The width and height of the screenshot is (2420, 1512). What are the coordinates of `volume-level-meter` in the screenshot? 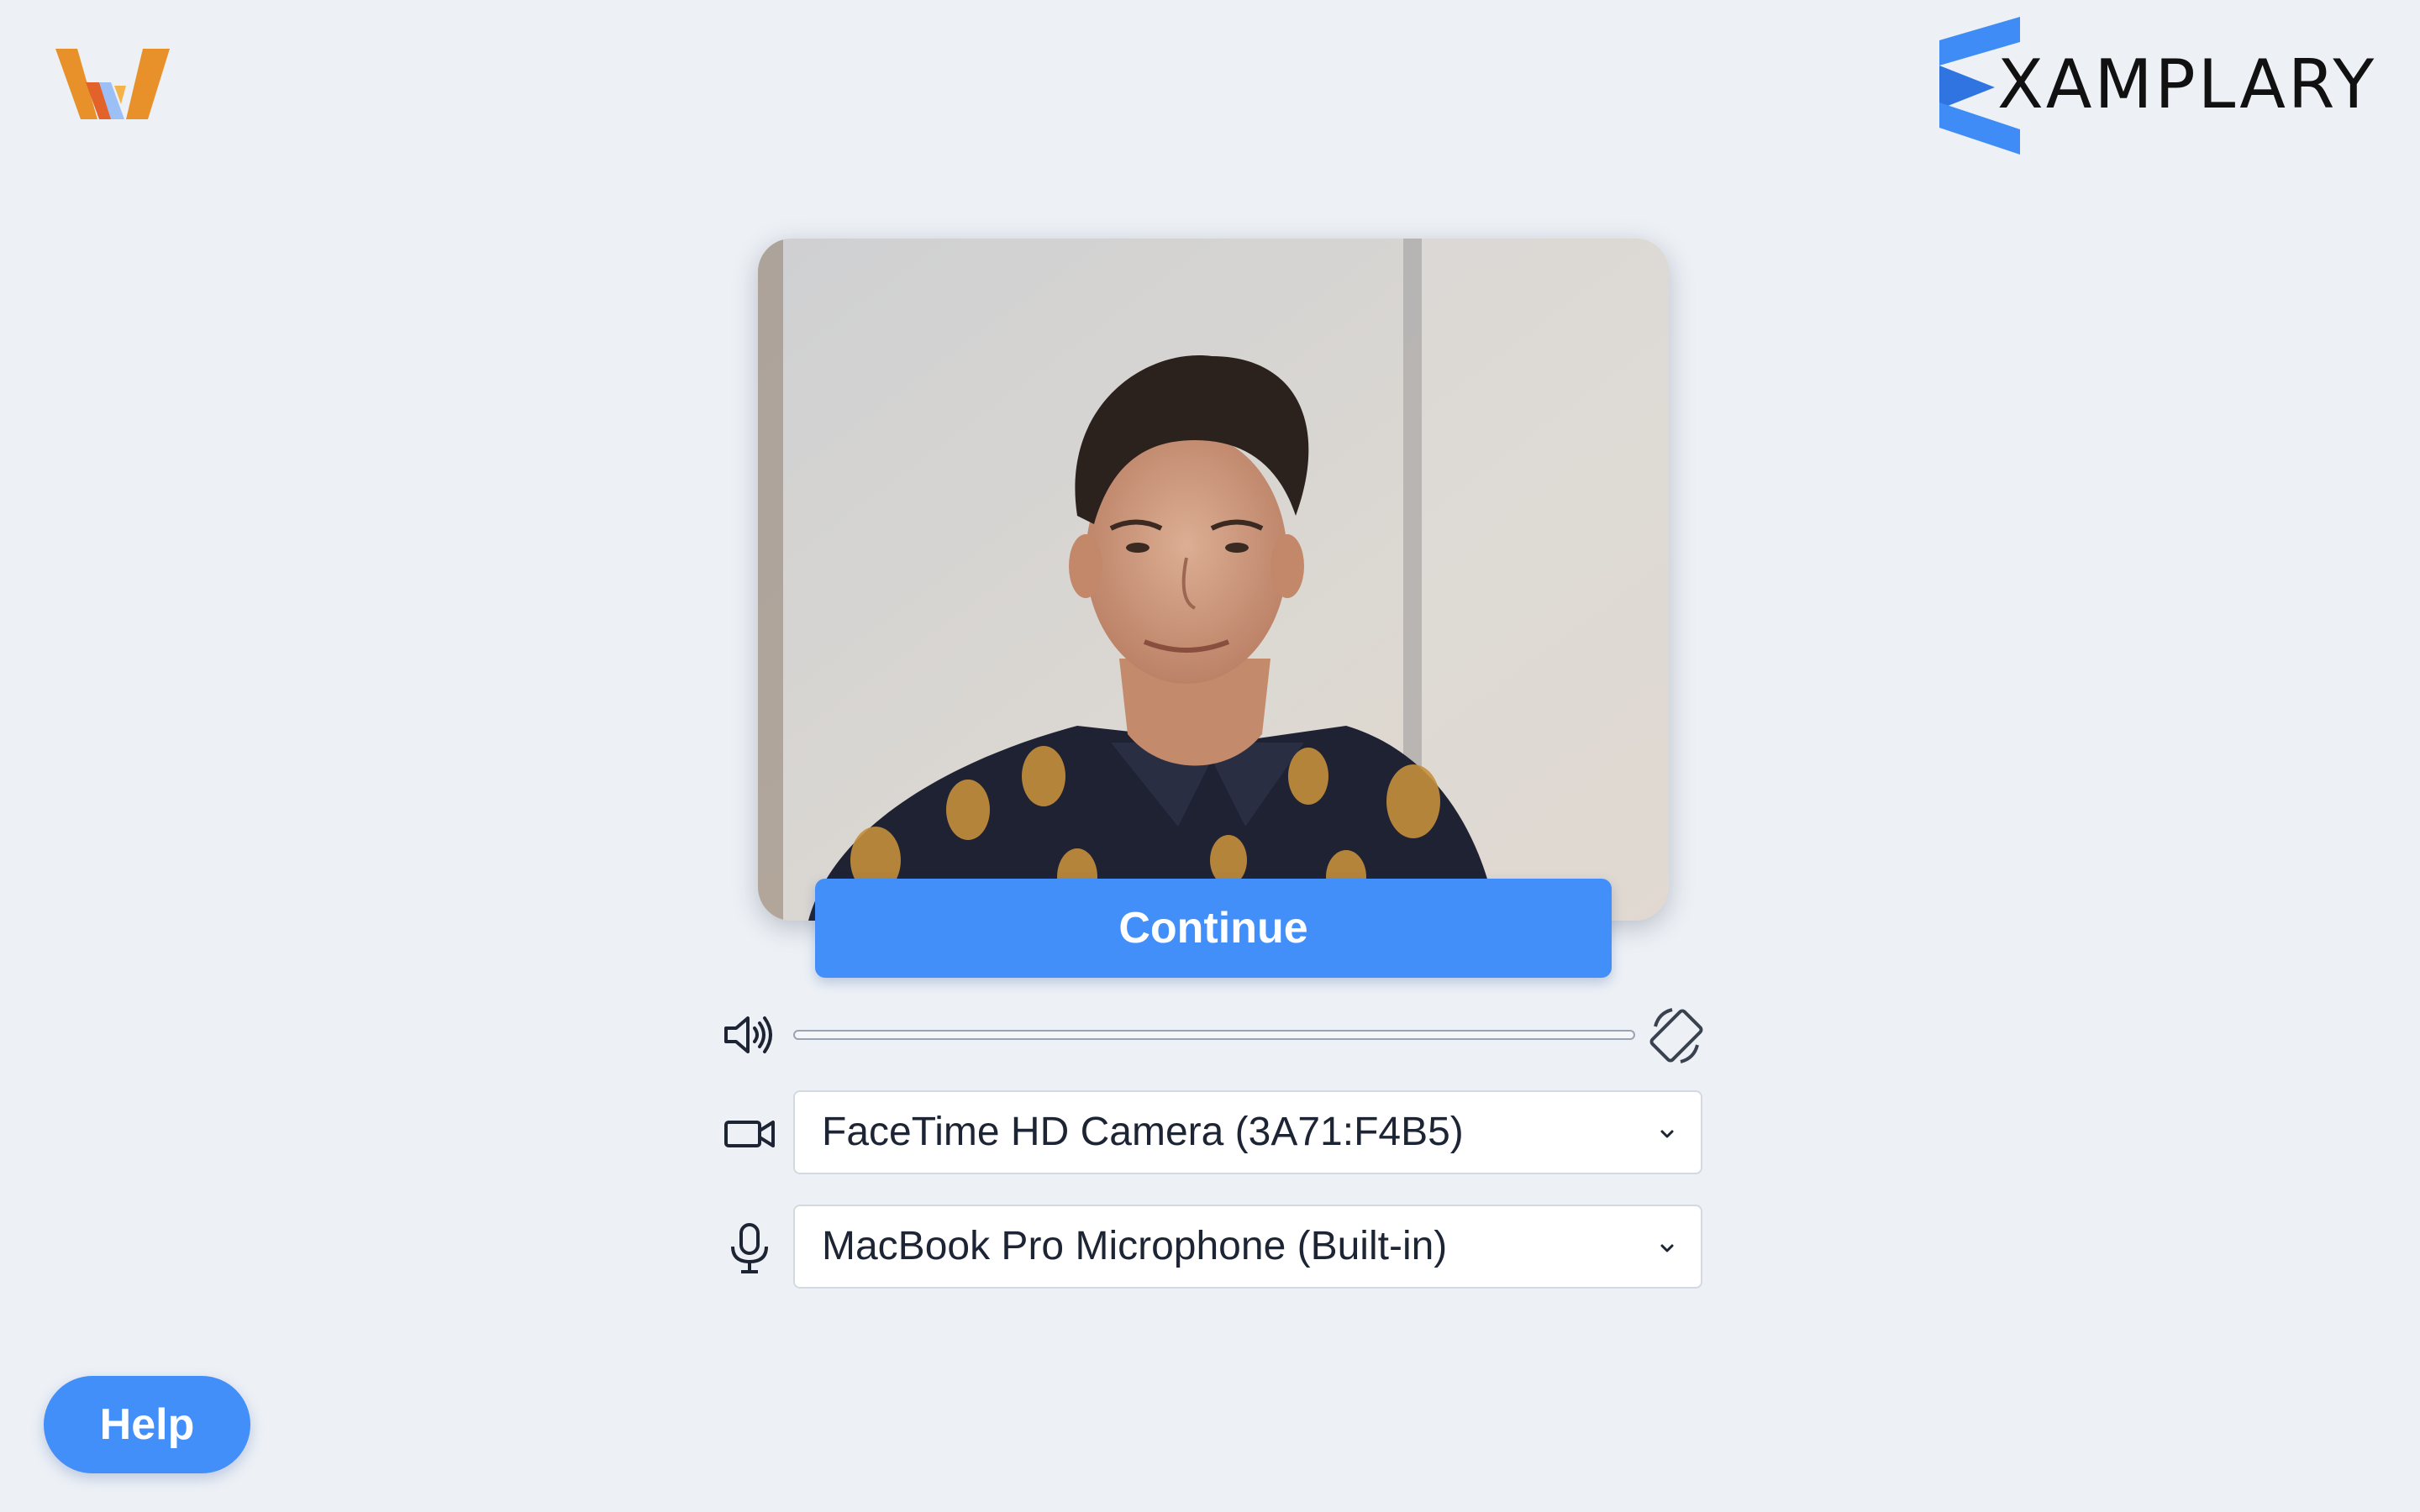 It's located at (1214, 1035).